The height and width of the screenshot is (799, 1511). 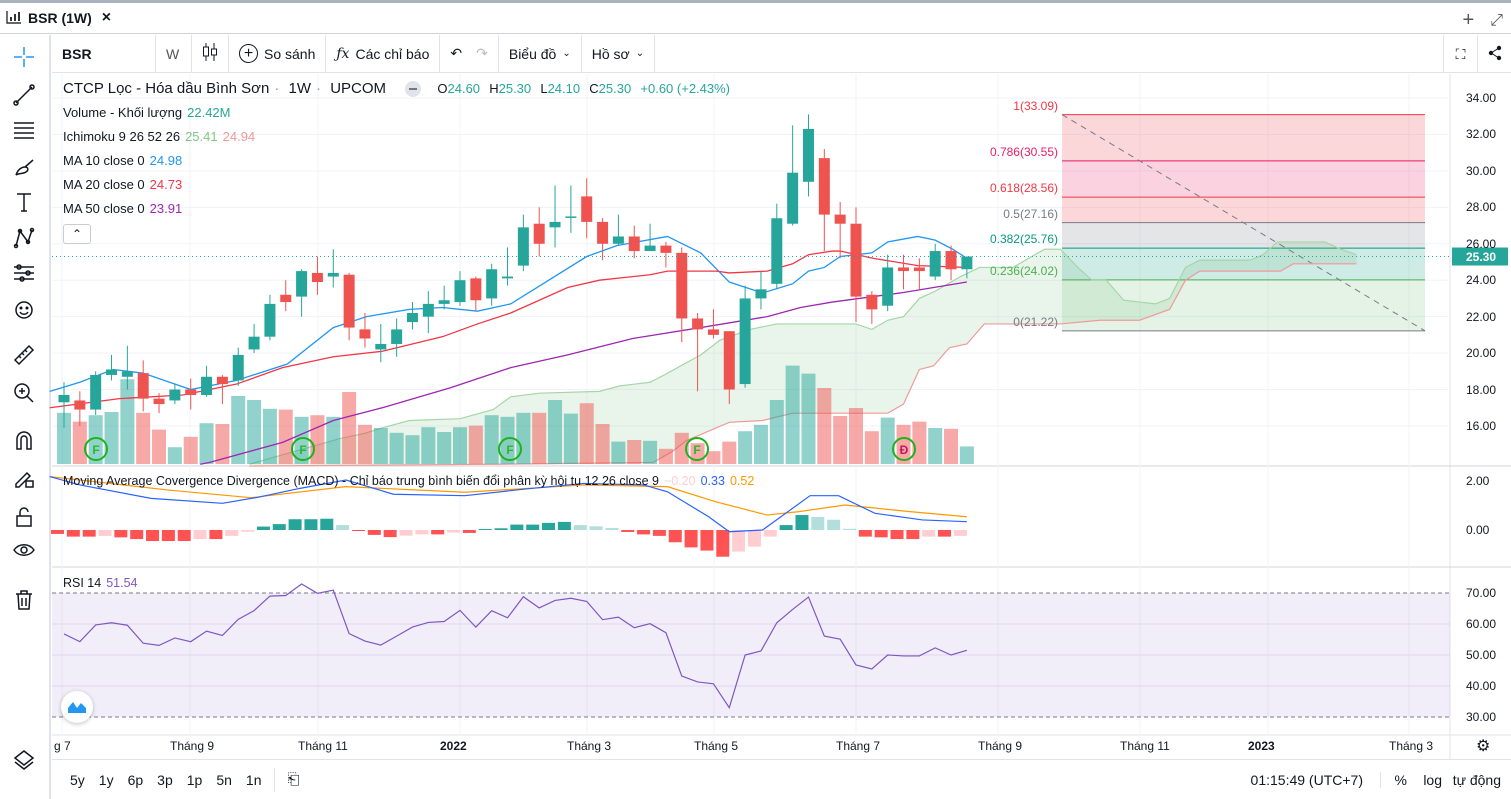 What do you see at coordinates (685, 88) in the screenshot?
I see `change-value: +0.60 (+2.43%)` at bounding box center [685, 88].